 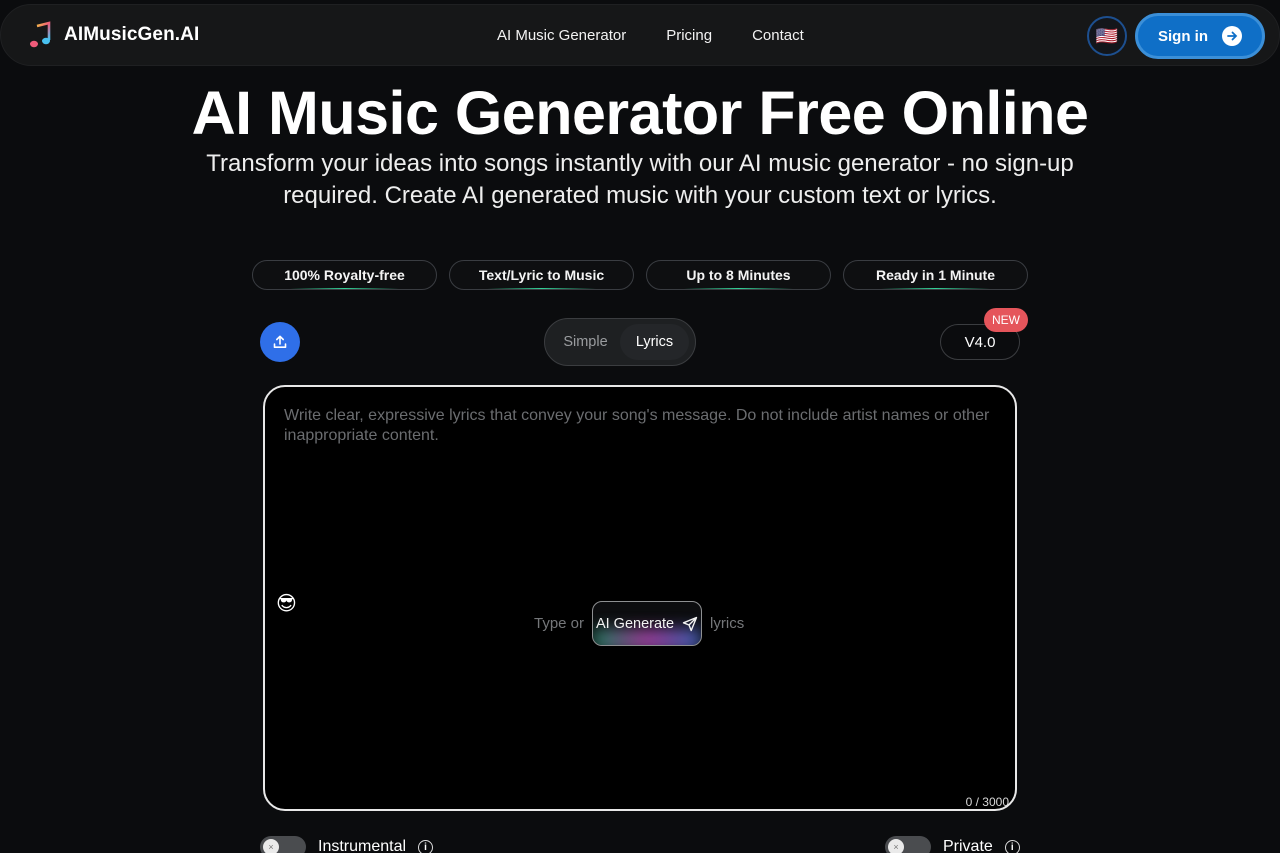 I want to click on mode-toggle: Simple Lyrics, so click(x=620, y=342).